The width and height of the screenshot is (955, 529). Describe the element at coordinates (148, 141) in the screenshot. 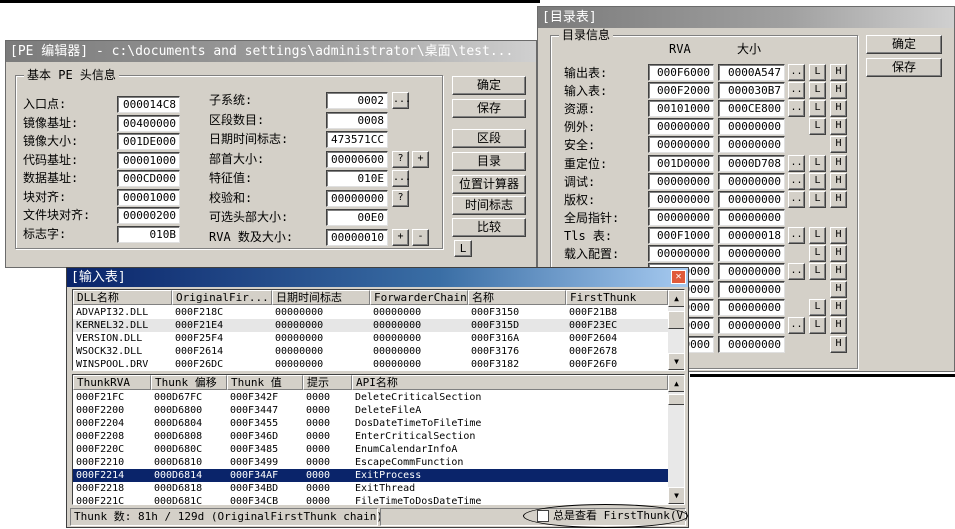

I see `pe-field-value: 001DE000` at that location.